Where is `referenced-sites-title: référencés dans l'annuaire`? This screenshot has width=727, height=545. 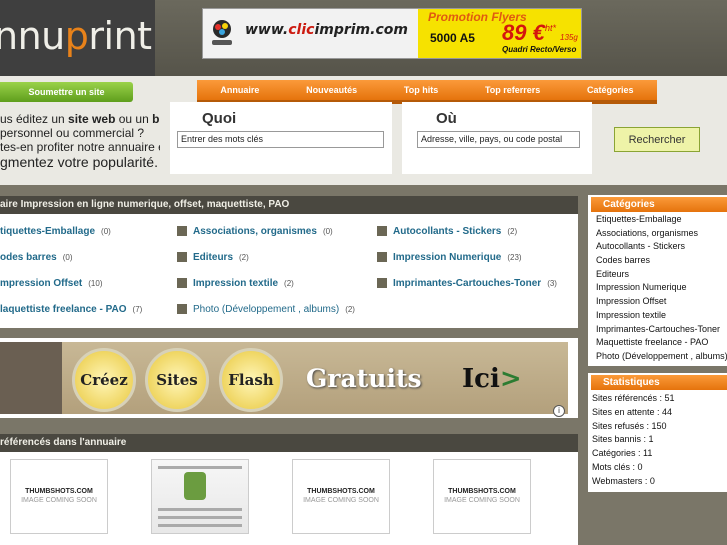
referenced-sites-title: référencés dans l'annuaire is located at coordinates (289, 443).